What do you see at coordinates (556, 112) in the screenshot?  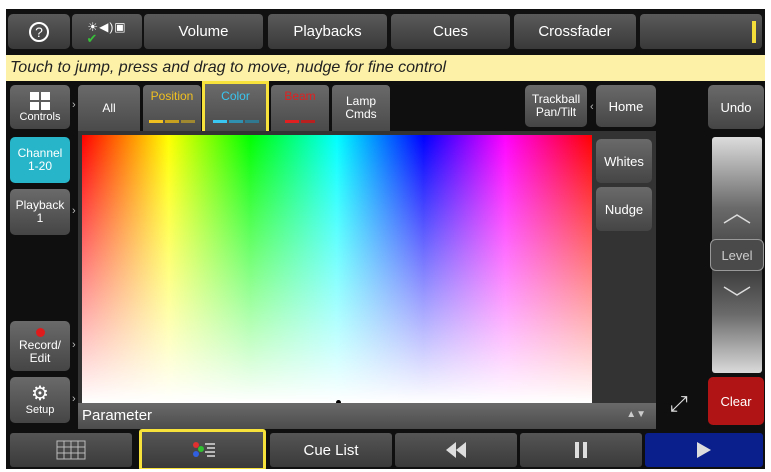 I see `pan-tilt-label: Pan/Tilt` at bounding box center [556, 112].